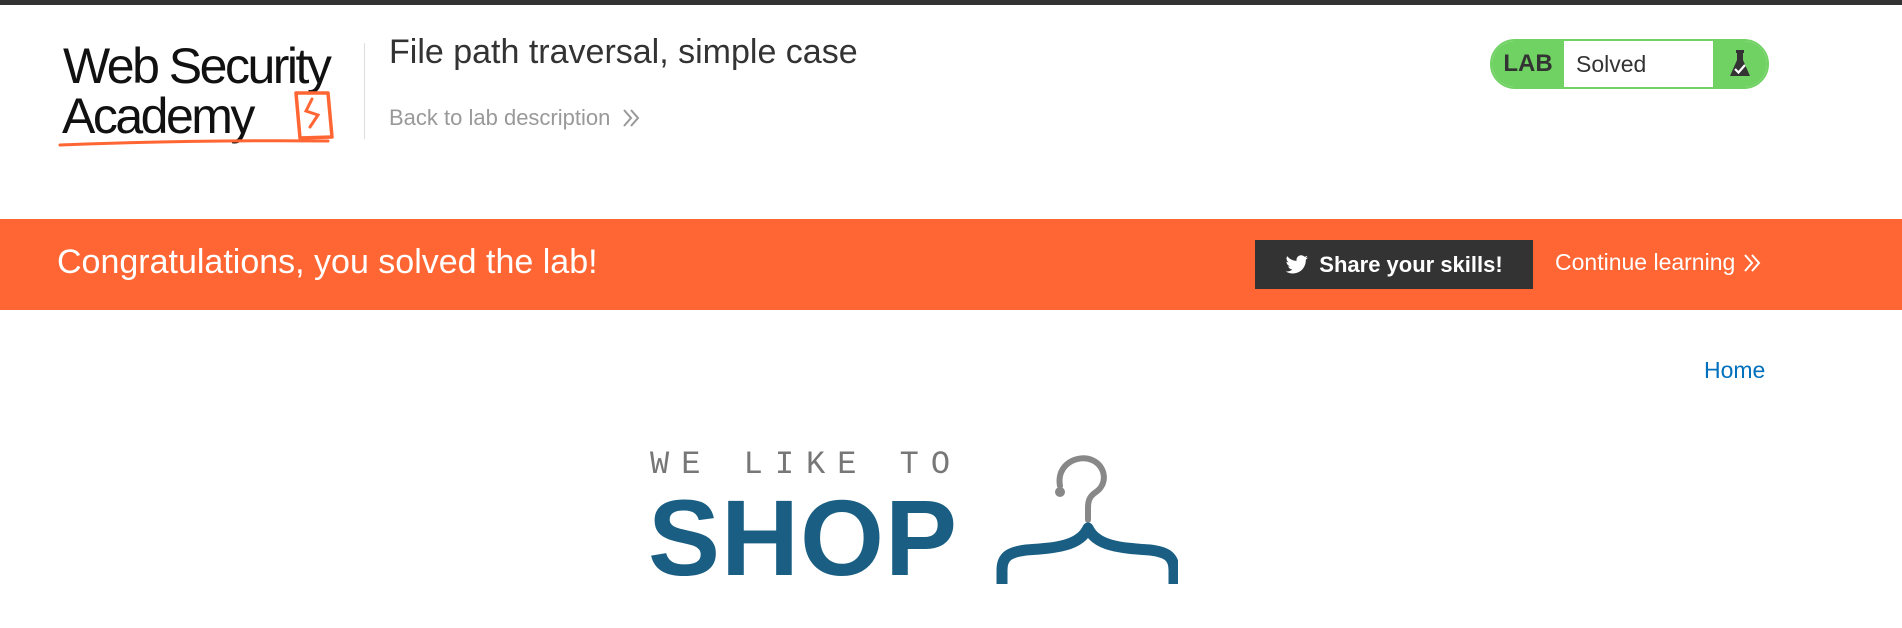 The image size is (1902, 628). I want to click on web-security-academy-logo: Web Security Academy, so click(213, 95).